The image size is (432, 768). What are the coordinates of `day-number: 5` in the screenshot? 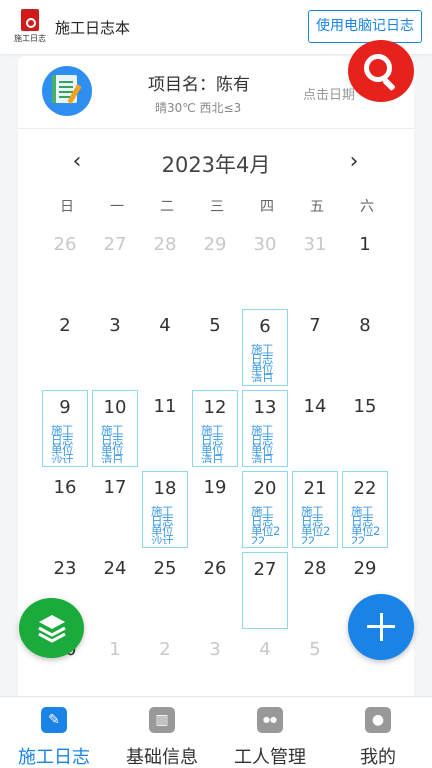 It's located at (315, 649).